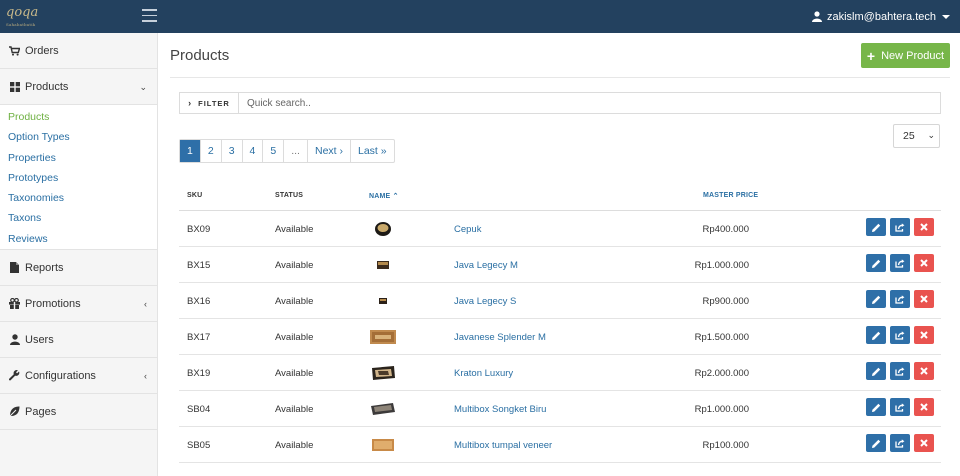 The image size is (960, 476). I want to click on product-name-link: Java Legecy M, so click(486, 265).